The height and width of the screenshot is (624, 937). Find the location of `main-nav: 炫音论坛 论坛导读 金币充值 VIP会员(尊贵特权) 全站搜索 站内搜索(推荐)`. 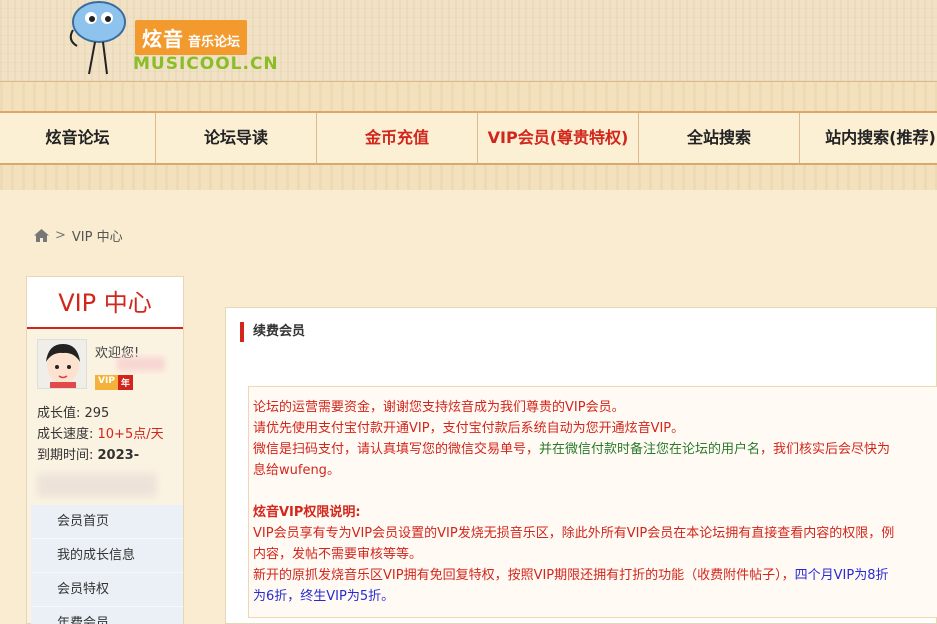

main-nav: 炫音论坛 论坛导读 金币充值 VIP会员(尊贵特权) 全站搜索 站内搜索(推荐) is located at coordinates (468, 138).